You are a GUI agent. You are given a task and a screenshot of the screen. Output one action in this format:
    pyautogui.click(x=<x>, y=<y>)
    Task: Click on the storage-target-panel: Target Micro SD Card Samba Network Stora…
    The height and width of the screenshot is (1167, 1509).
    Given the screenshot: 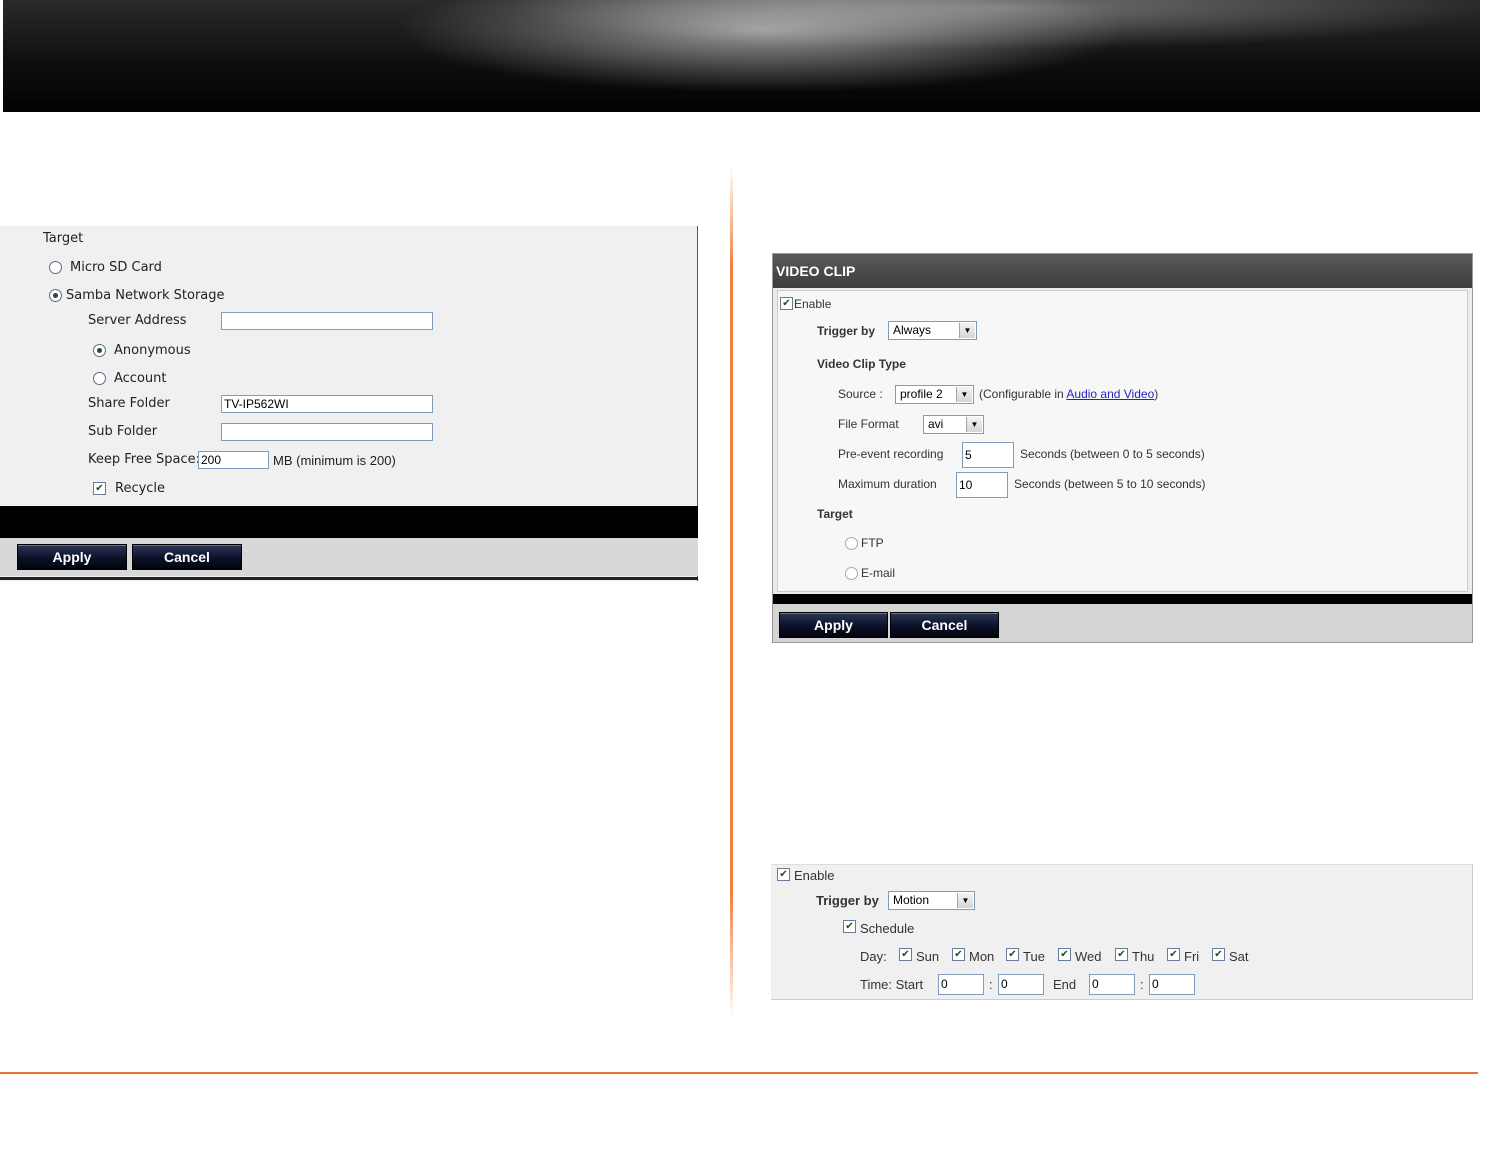 What is the action you would take?
    pyautogui.click(x=349, y=403)
    